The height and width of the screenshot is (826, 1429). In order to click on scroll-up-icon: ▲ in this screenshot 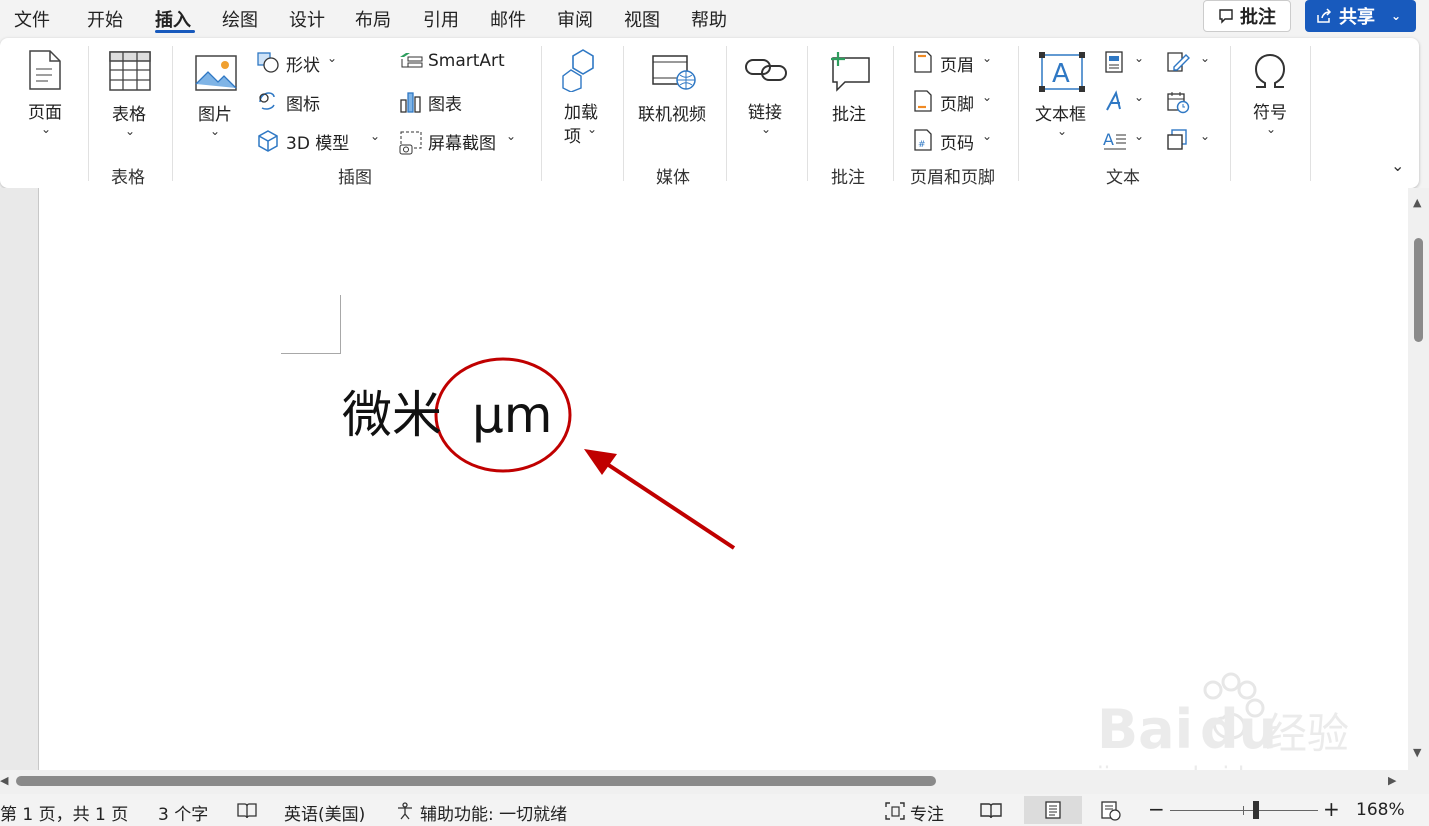, I will do `click(1417, 202)`.